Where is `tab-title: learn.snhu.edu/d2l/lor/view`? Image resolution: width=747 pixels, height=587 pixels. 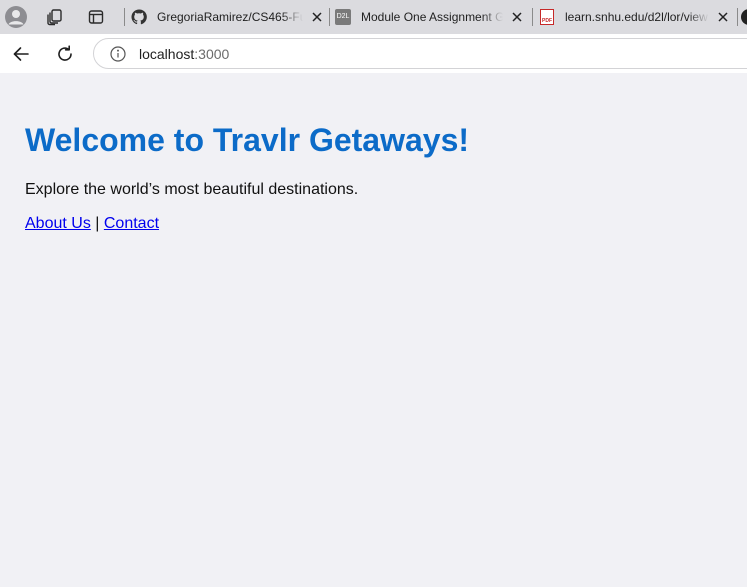
tab-title: learn.snhu.edu/d2l/lor/view is located at coordinates (636, 17).